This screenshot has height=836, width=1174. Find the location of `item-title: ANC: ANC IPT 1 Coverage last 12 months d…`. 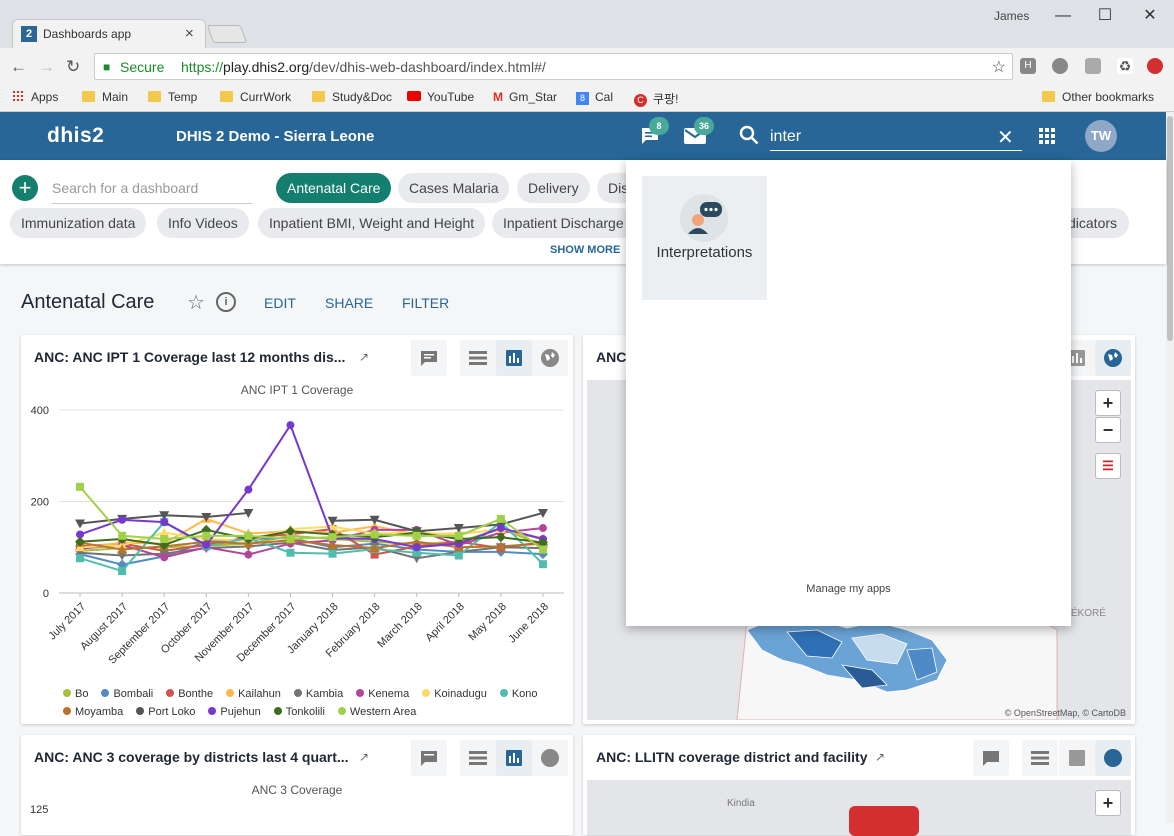

item-title: ANC: ANC IPT 1 Coverage last 12 months d… is located at coordinates (189, 357).